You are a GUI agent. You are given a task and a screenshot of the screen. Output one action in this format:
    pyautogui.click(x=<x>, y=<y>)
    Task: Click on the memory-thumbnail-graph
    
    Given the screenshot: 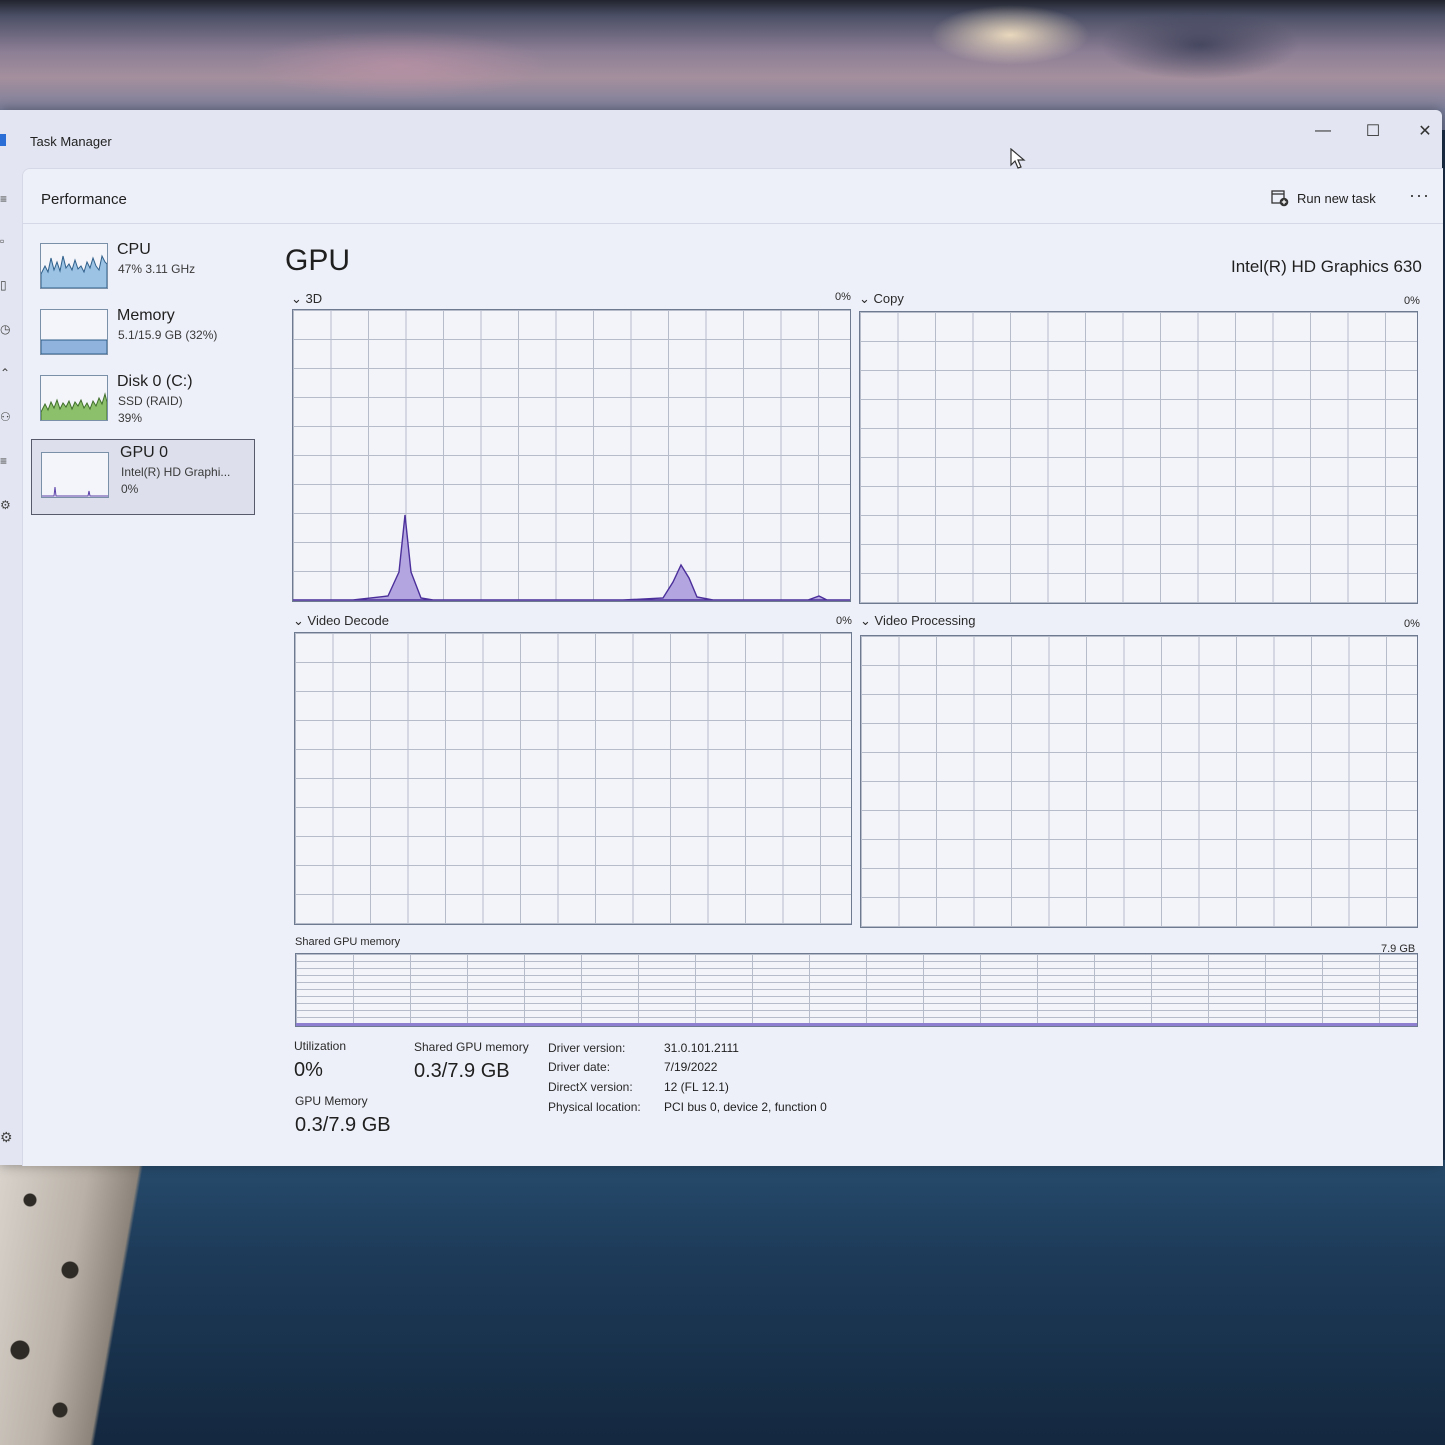 What is the action you would take?
    pyautogui.click(x=74, y=332)
    